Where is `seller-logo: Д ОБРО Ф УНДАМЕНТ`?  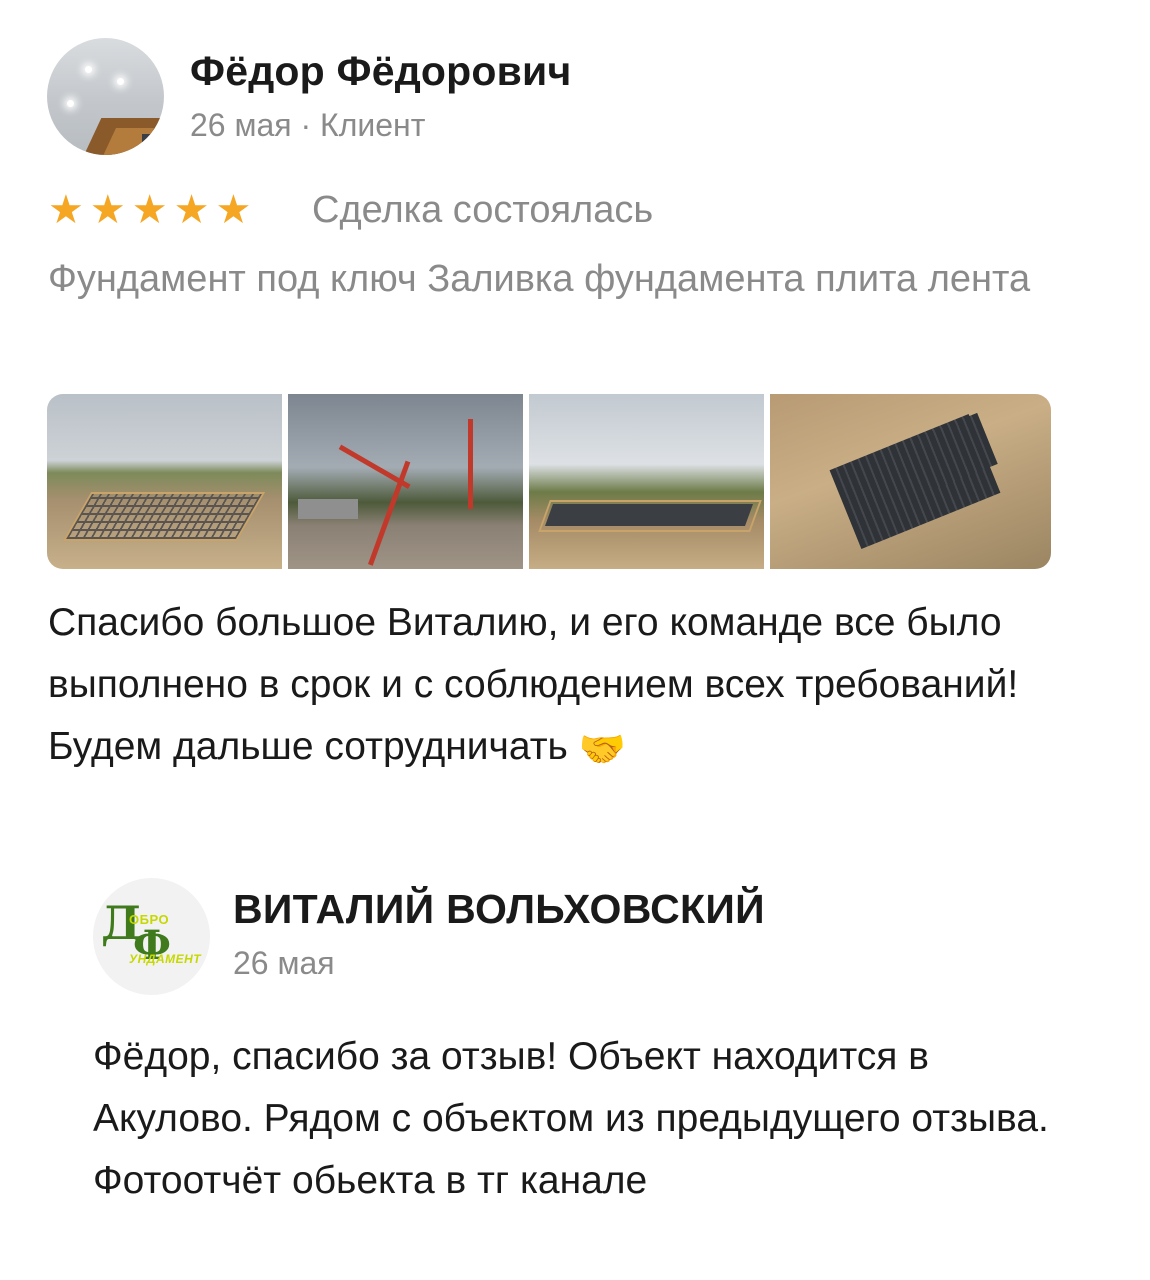
seller-logo: Д ОБРО Ф УНДАМЕНТ is located at coordinates (151, 936).